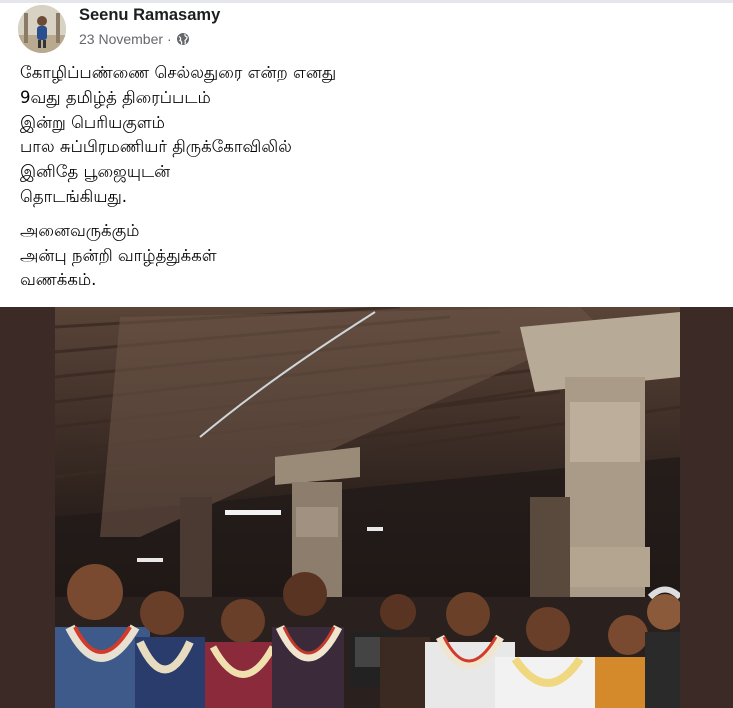  What do you see at coordinates (149, 15) in the screenshot?
I see `author-name: Seenu Ramasamy` at bounding box center [149, 15].